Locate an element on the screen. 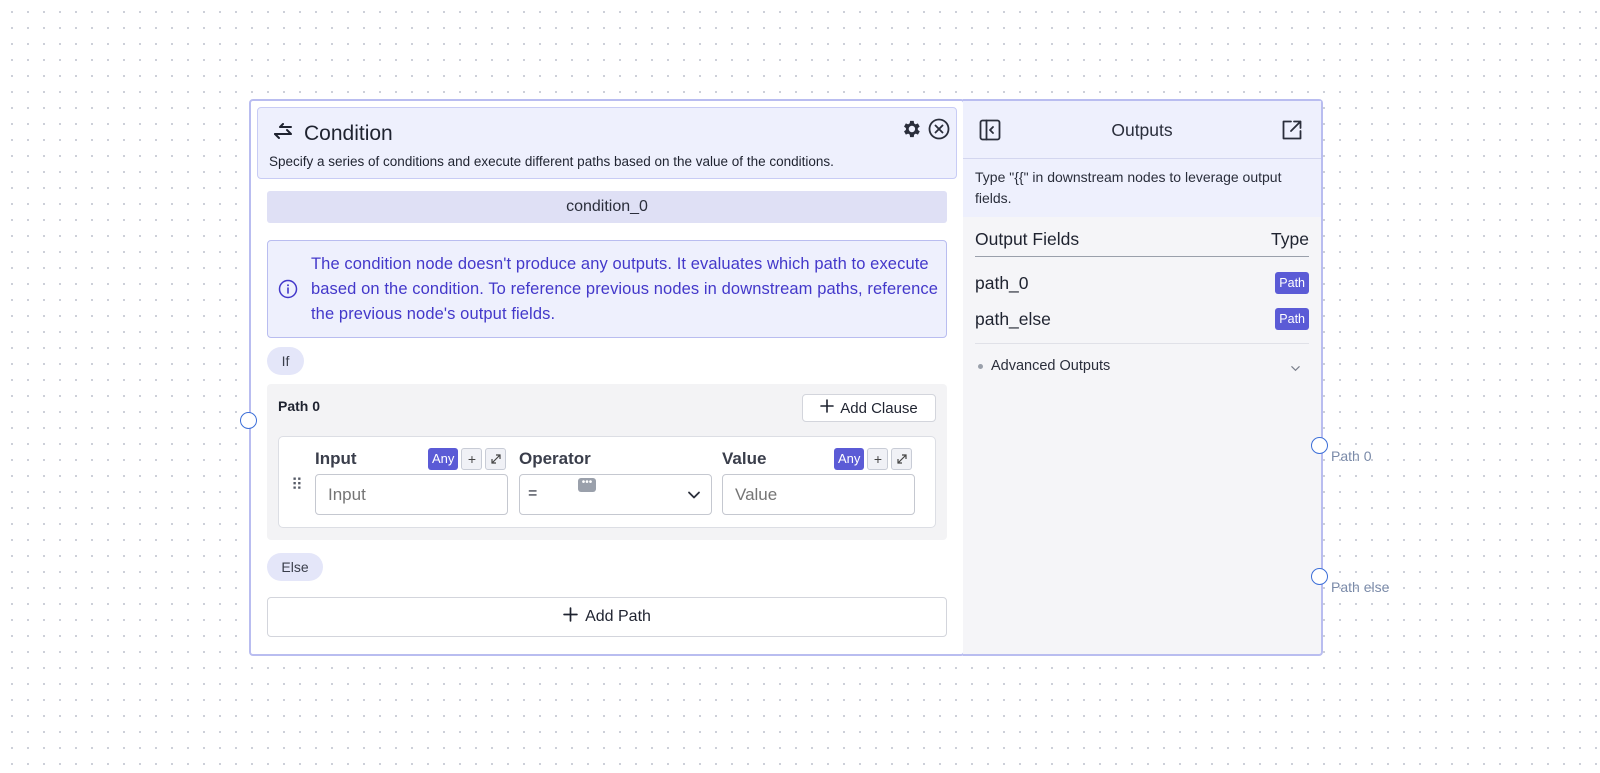  value-add-button: + is located at coordinates (878, 459).